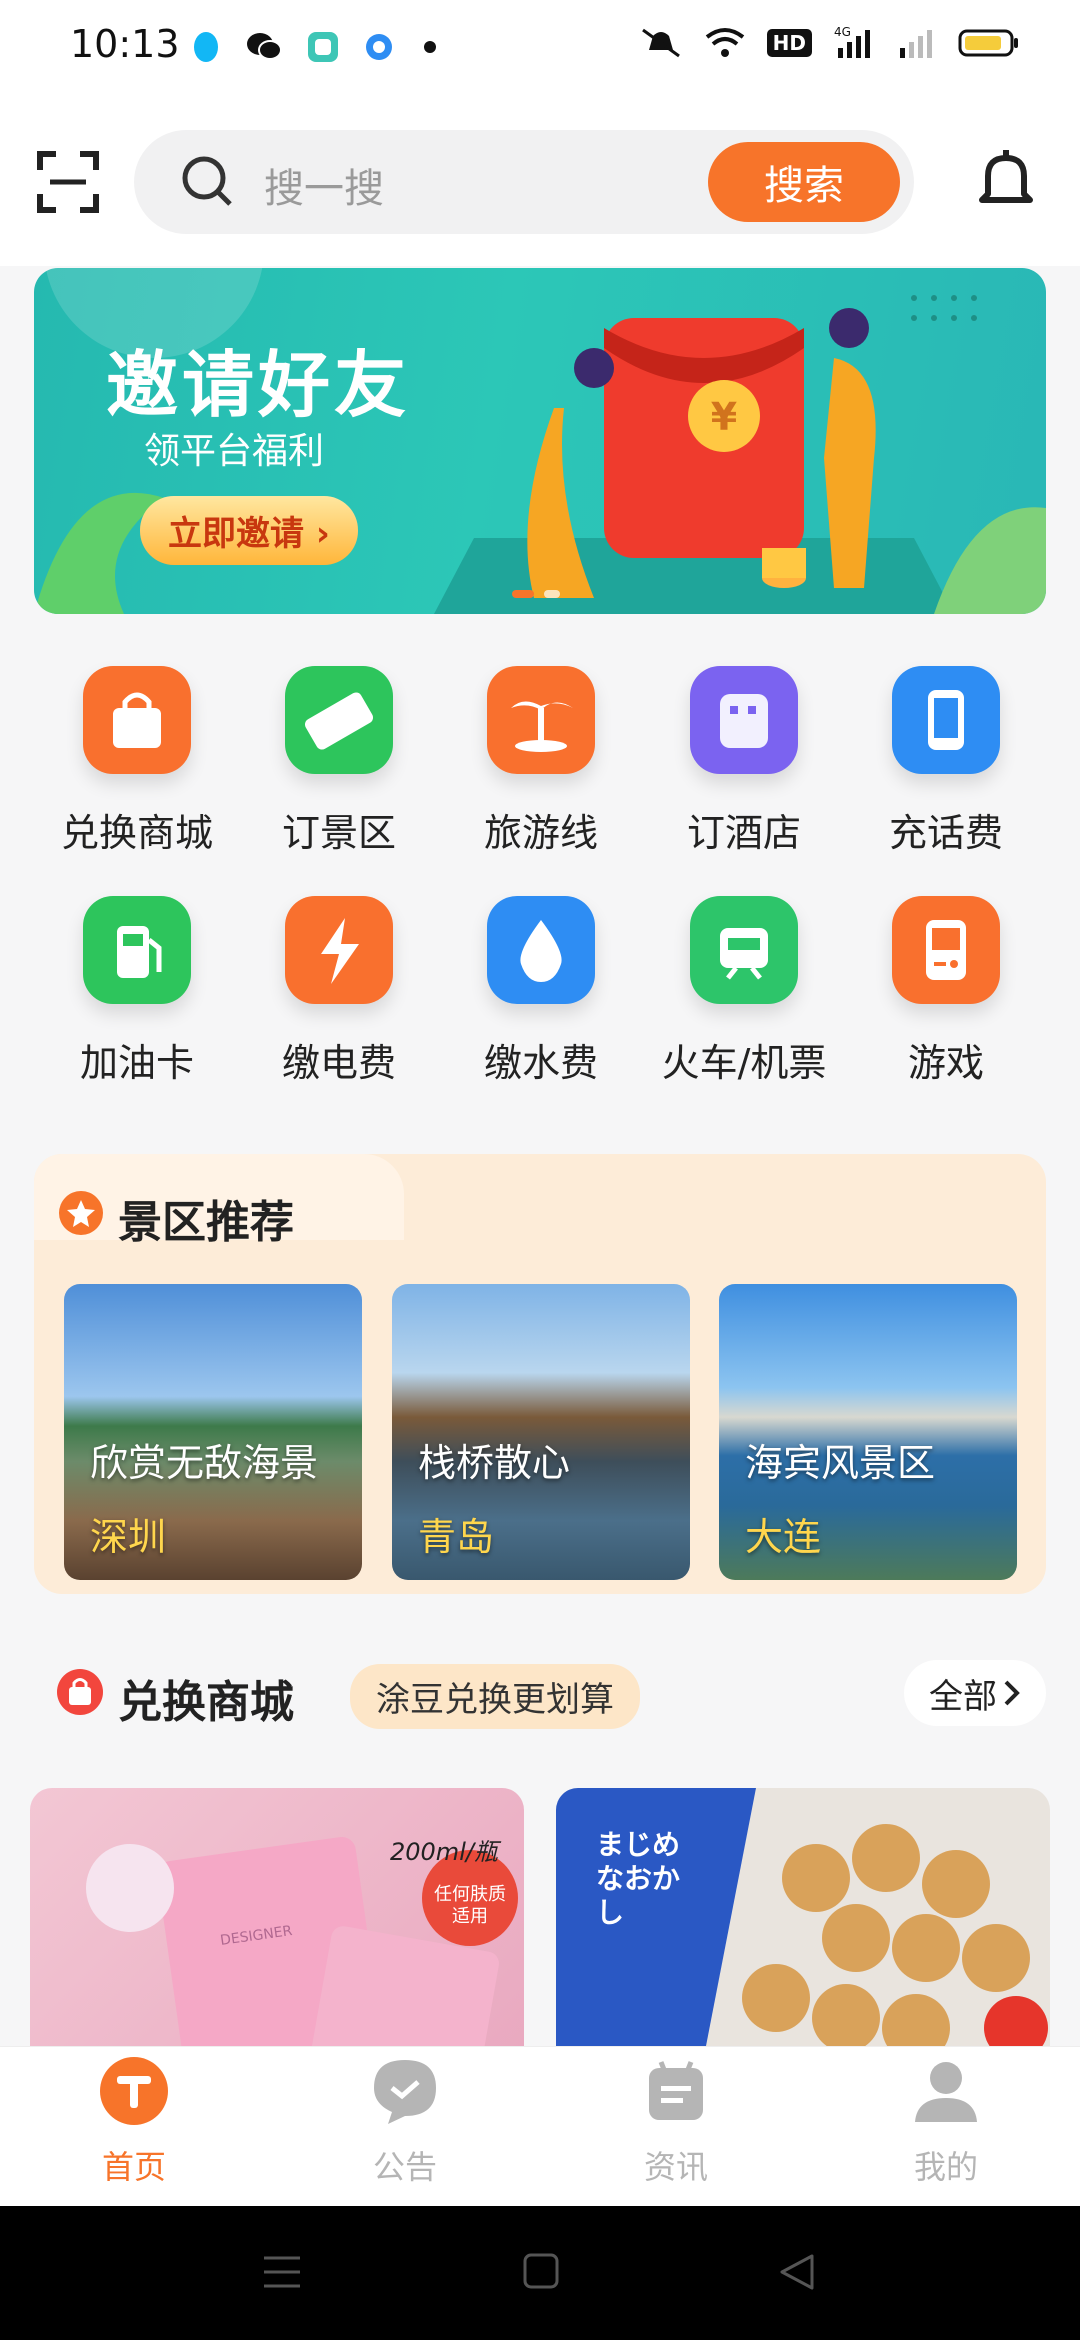 The width and height of the screenshot is (1080, 2340). What do you see at coordinates (324, 185) in the screenshot?
I see `search-input: 搜一搜` at bounding box center [324, 185].